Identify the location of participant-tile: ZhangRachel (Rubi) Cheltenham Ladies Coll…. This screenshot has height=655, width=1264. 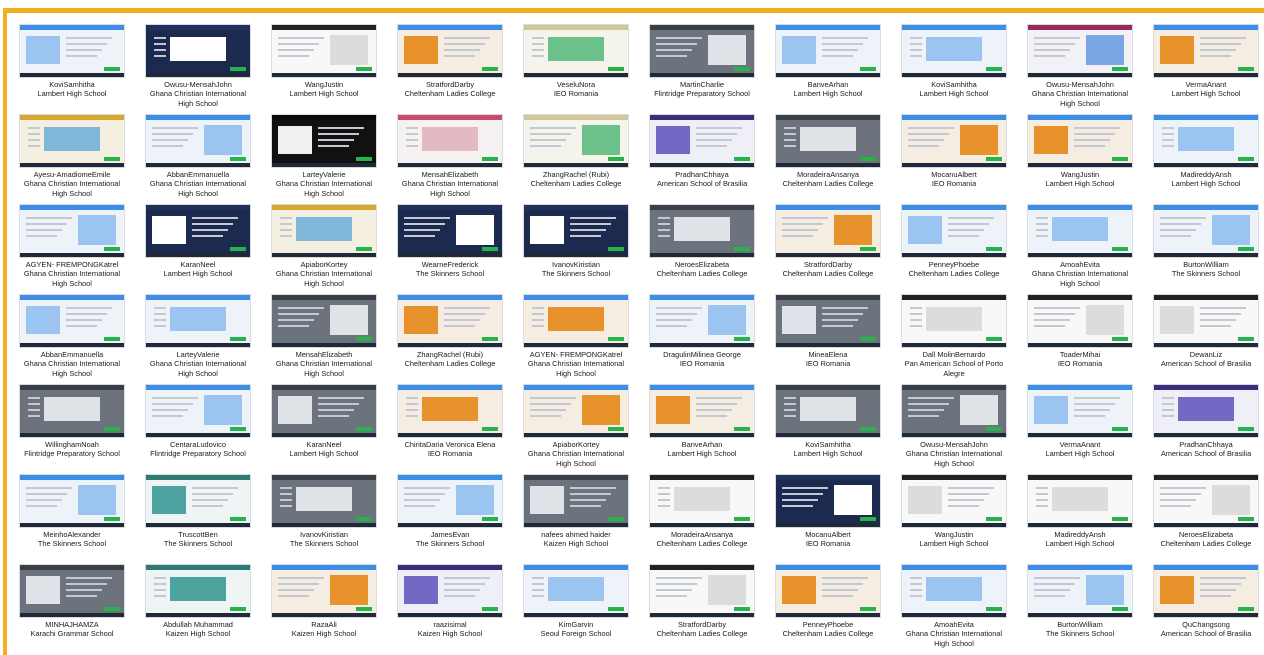
(576, 160).